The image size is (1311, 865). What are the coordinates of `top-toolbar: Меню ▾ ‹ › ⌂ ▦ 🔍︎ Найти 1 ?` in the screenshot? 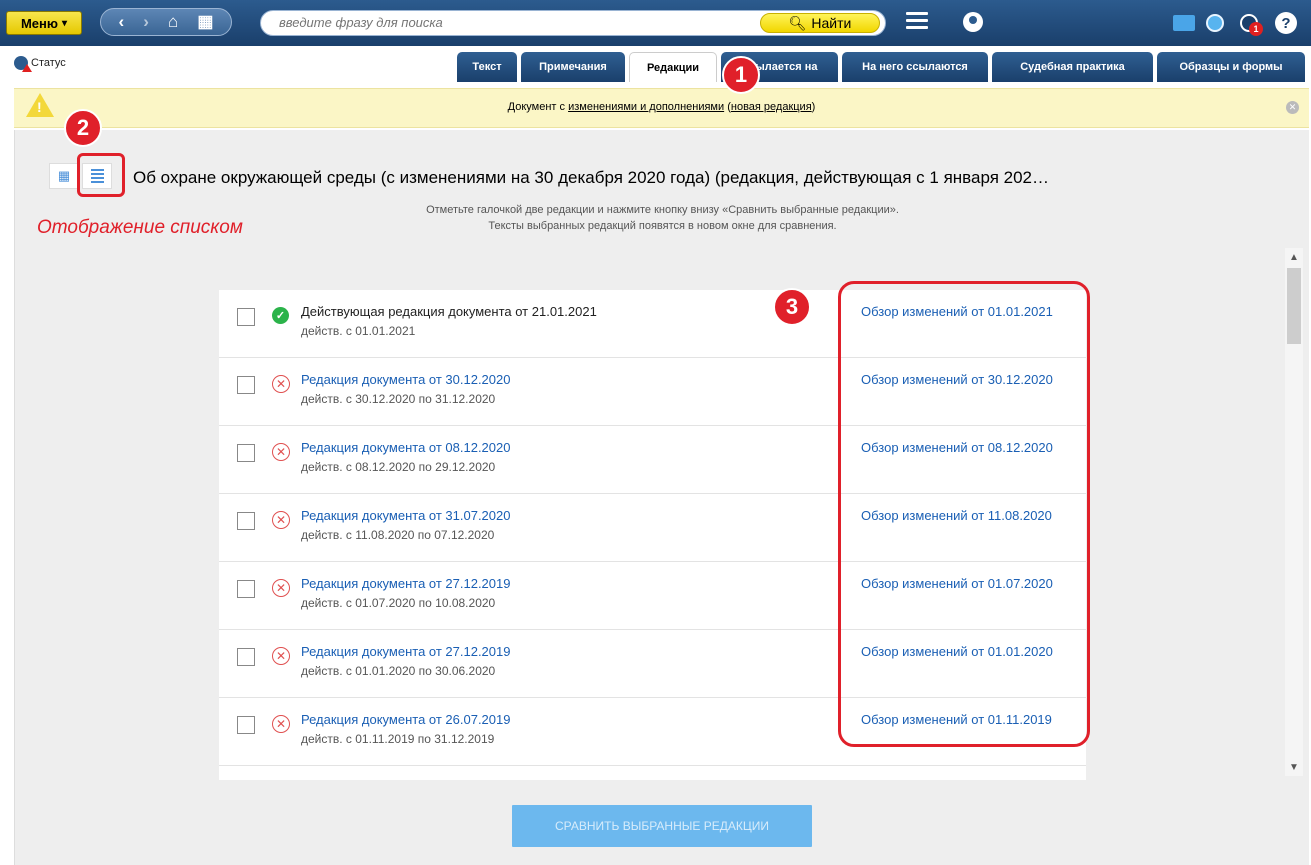 It's located at (655, 23).